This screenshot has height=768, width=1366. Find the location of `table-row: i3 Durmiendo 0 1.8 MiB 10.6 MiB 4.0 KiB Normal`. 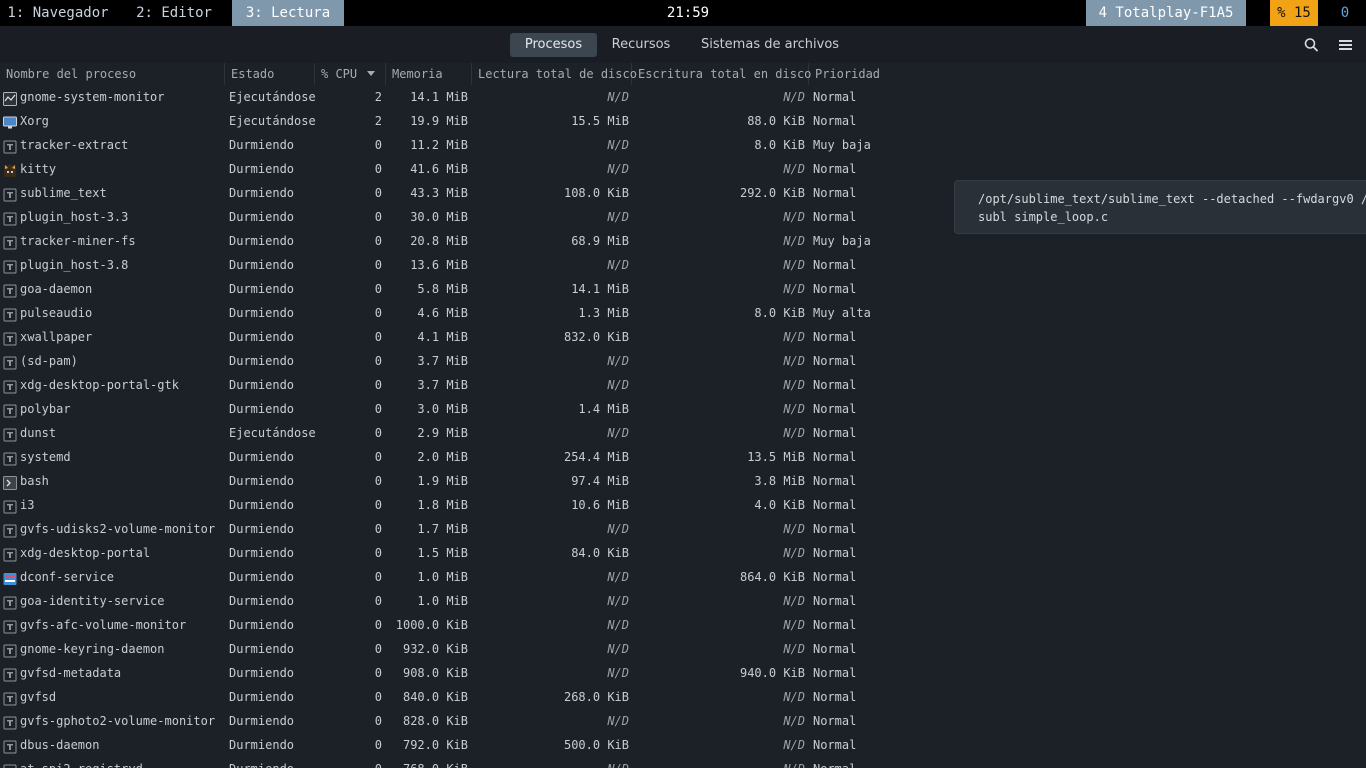

table-row: i3 Durmiendo 0 1.8 MiB 10.6 MiB 4.0 KiB Normal is located at coordinates (683, 505).